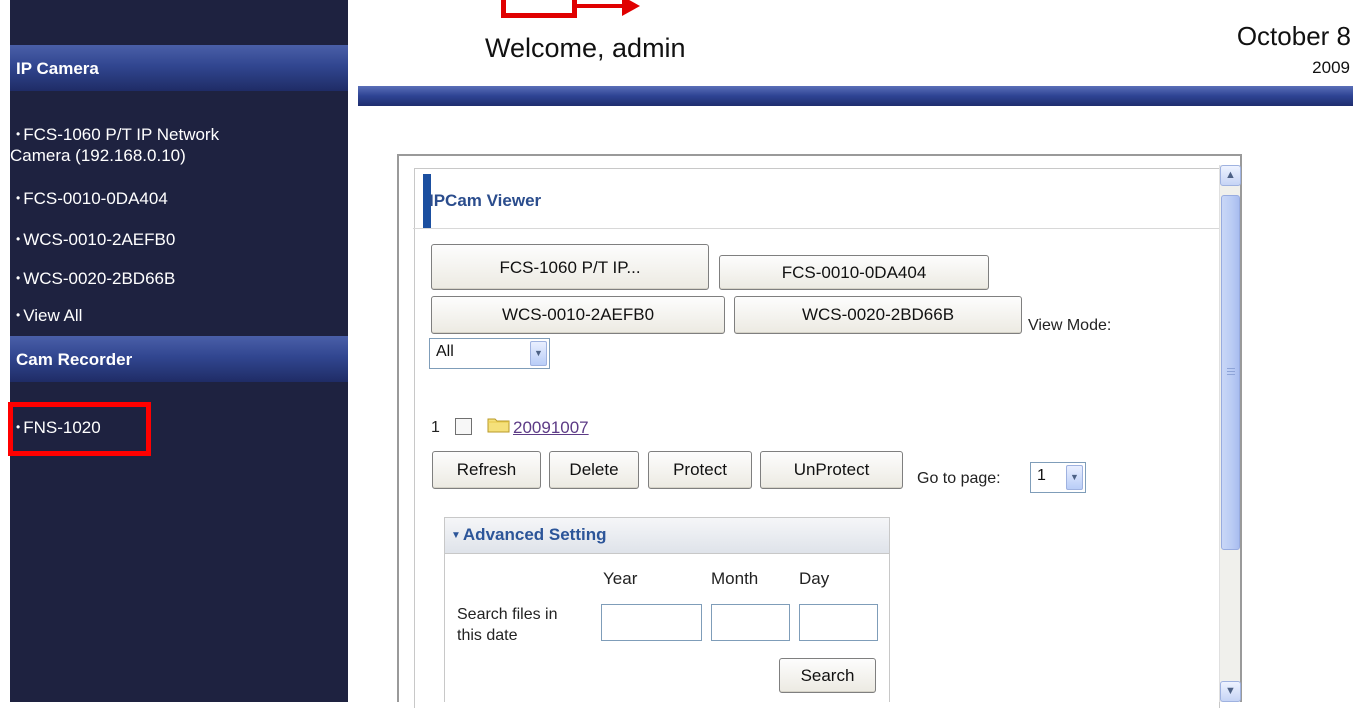 The image size is (1361, 708). I want to click on arrow-line, so click(601, 6).